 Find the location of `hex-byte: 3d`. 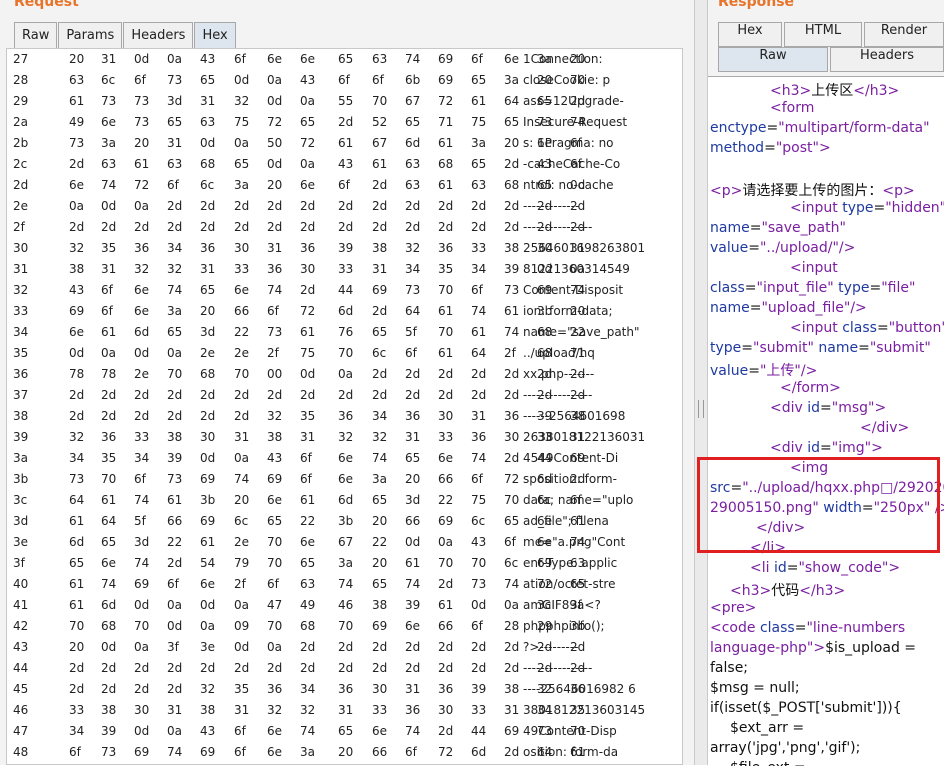

hex-byte: 3d is located at coordinates (141, 542).